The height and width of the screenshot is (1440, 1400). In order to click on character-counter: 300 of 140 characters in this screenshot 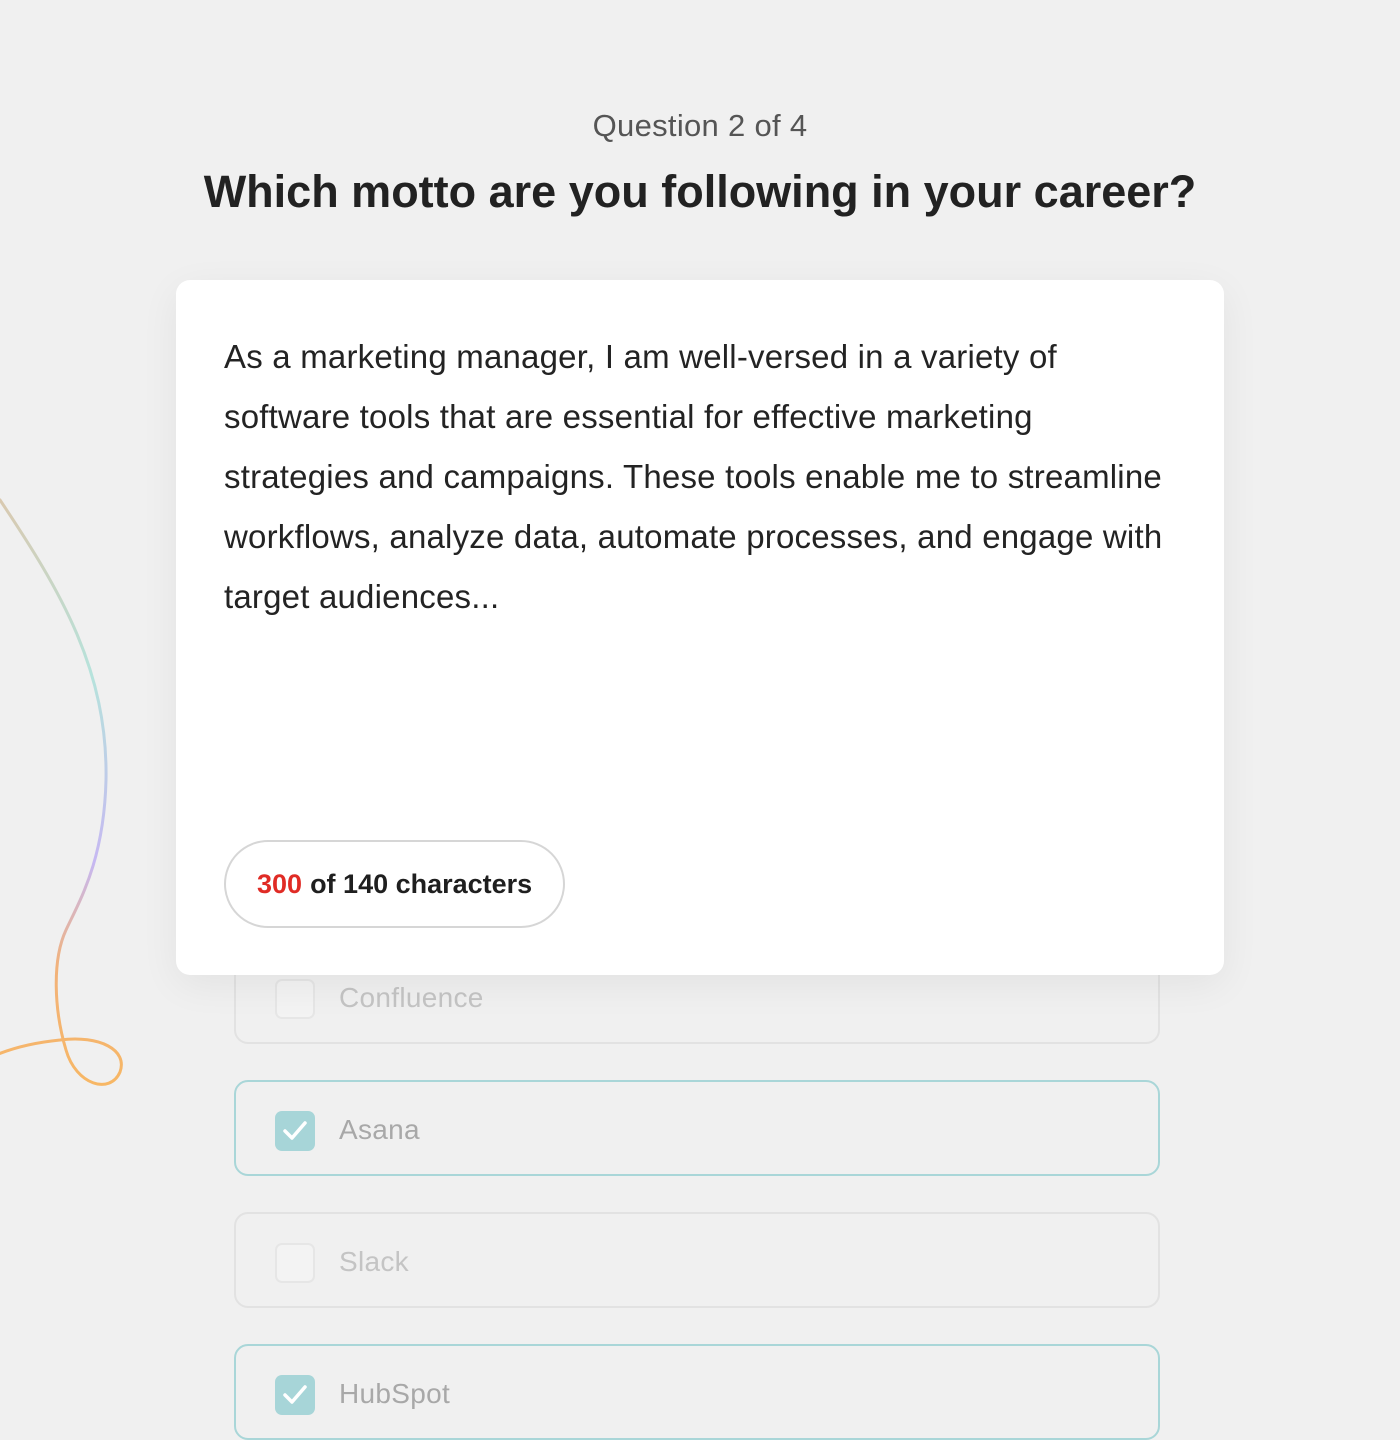, I will do `click(395, 884)`.